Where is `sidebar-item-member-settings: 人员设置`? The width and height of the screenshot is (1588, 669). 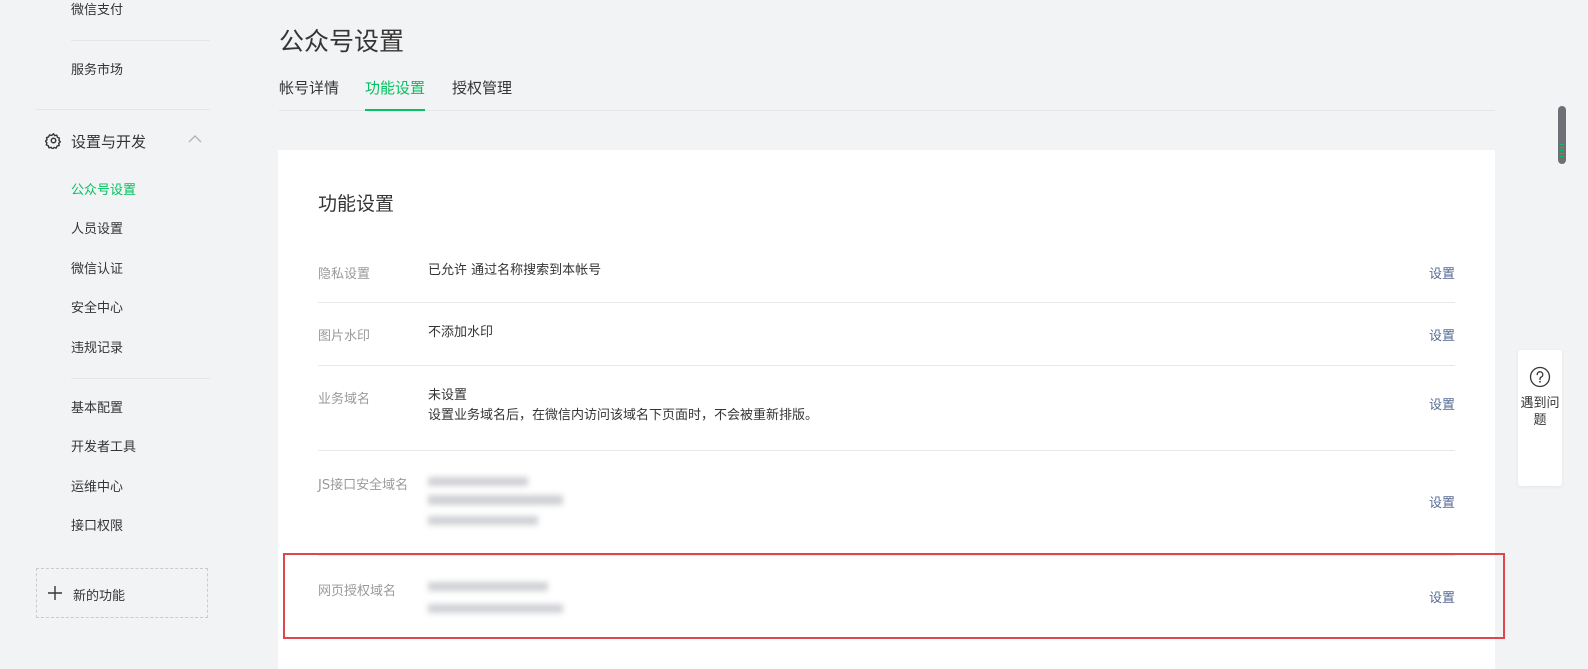 sidebar-item-member-settings: 人员设置 is located at coordinates (97, 230).